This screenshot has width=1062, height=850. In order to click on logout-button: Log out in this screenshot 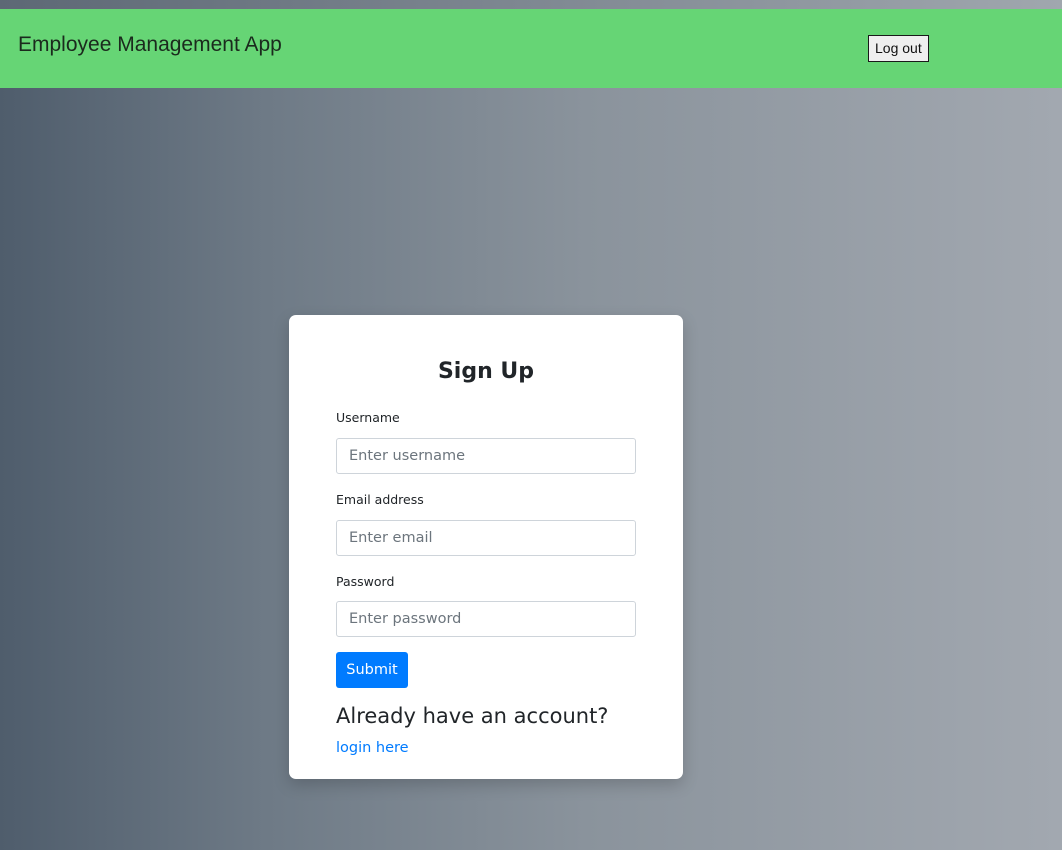, I will do `click(898, 48)`.